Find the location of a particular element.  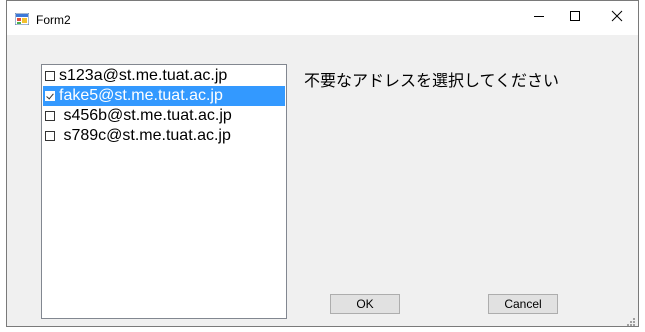

list-item: s123a@st.me.tuat.ac.jp is located at coordinates (164, 76).